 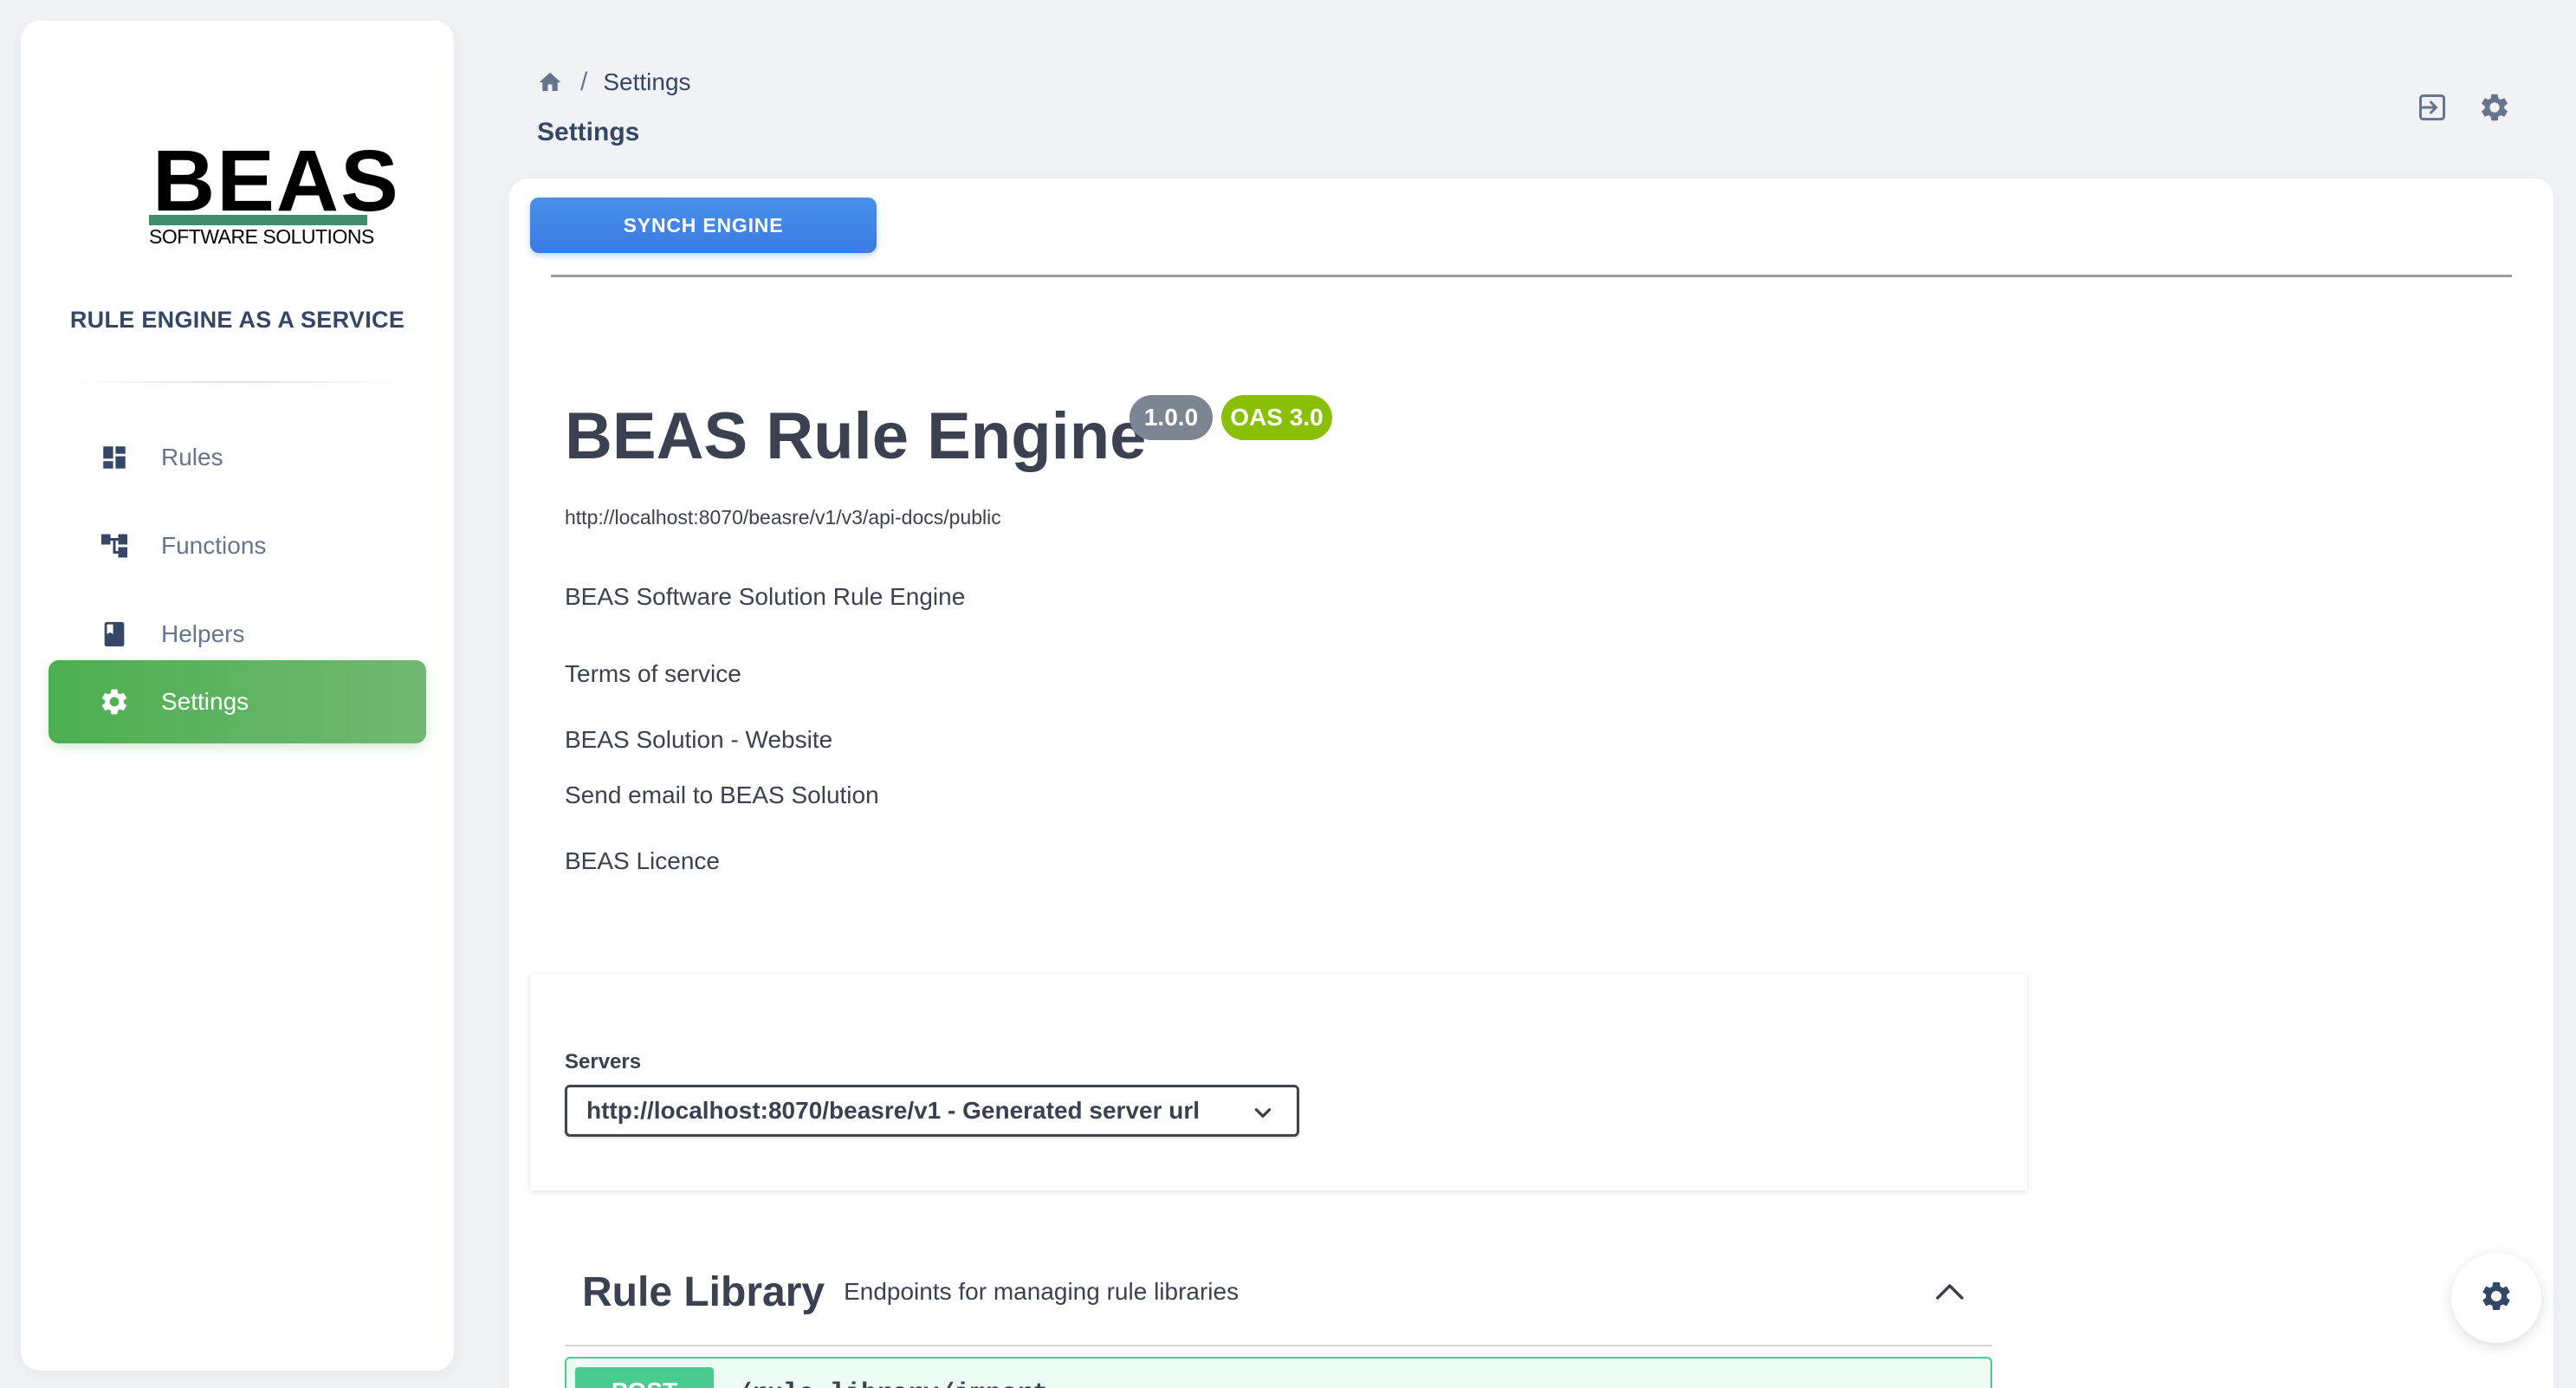 What do you see at coordinates (642, 861) in the screenshot?
I see `licence-link: BEAS Licence` at bounding box center [642, 861].